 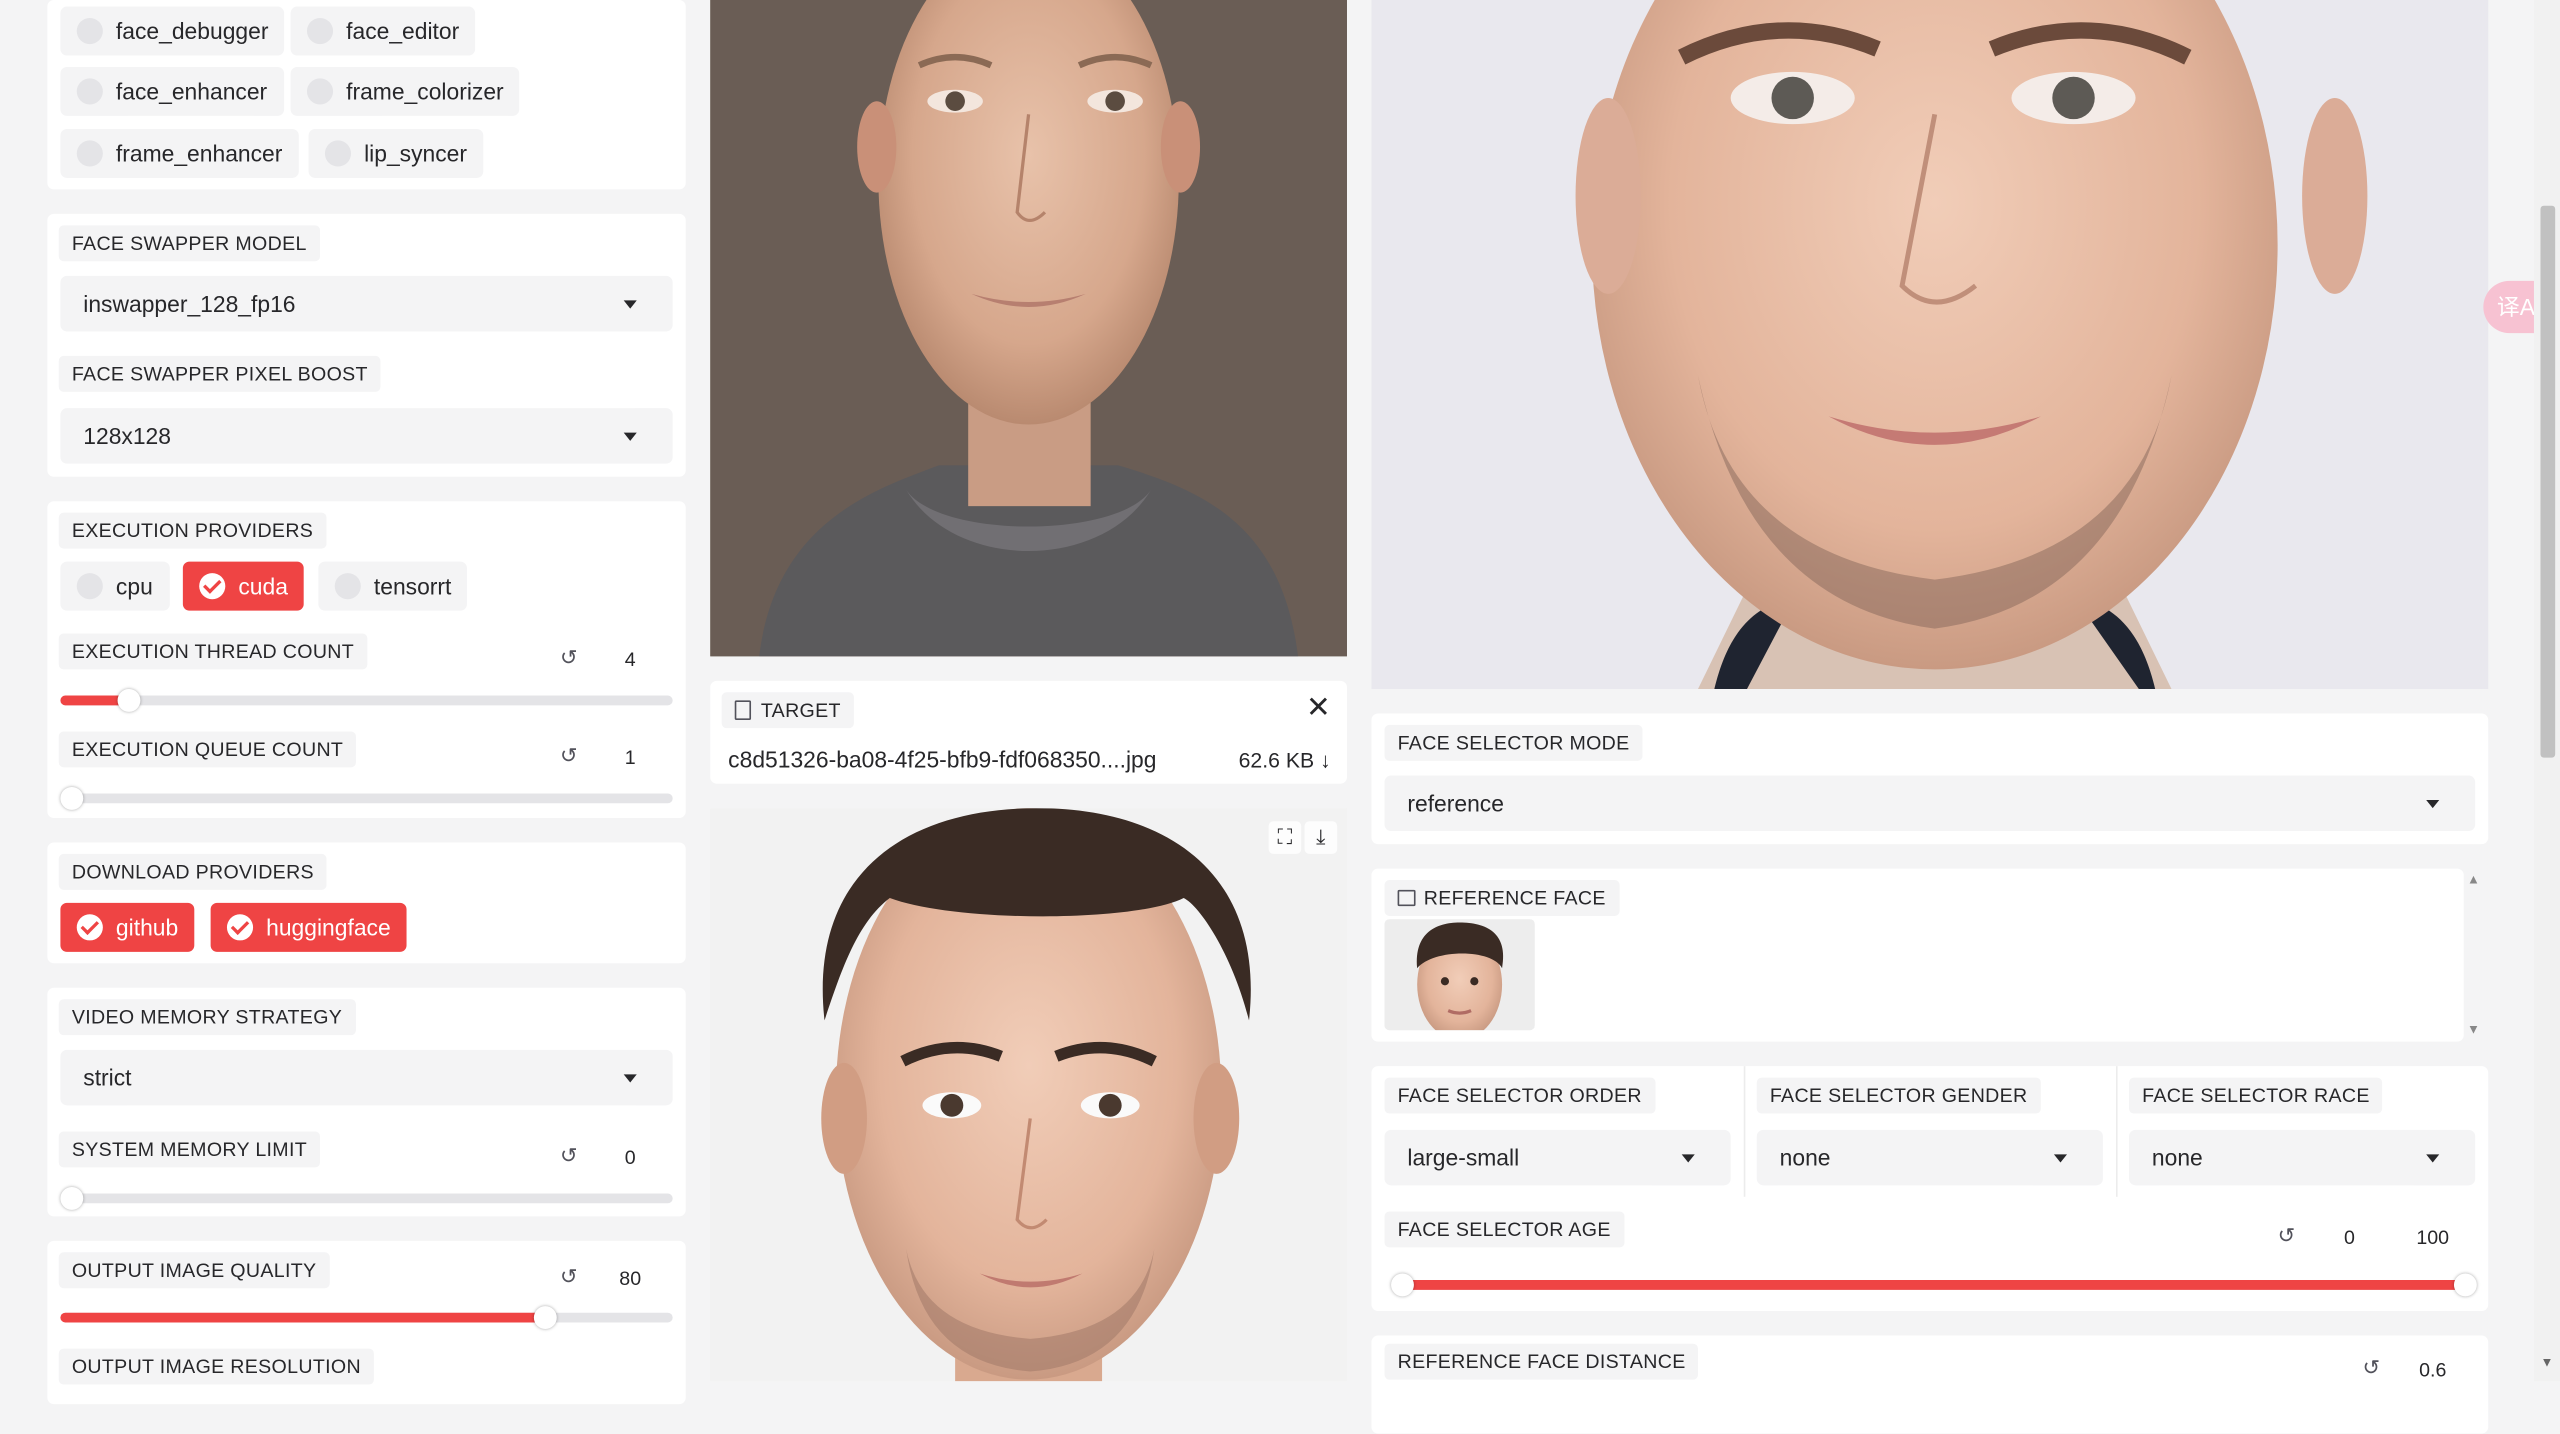 I want to click on reference-face-illustration, so click(x=1459, y=975).